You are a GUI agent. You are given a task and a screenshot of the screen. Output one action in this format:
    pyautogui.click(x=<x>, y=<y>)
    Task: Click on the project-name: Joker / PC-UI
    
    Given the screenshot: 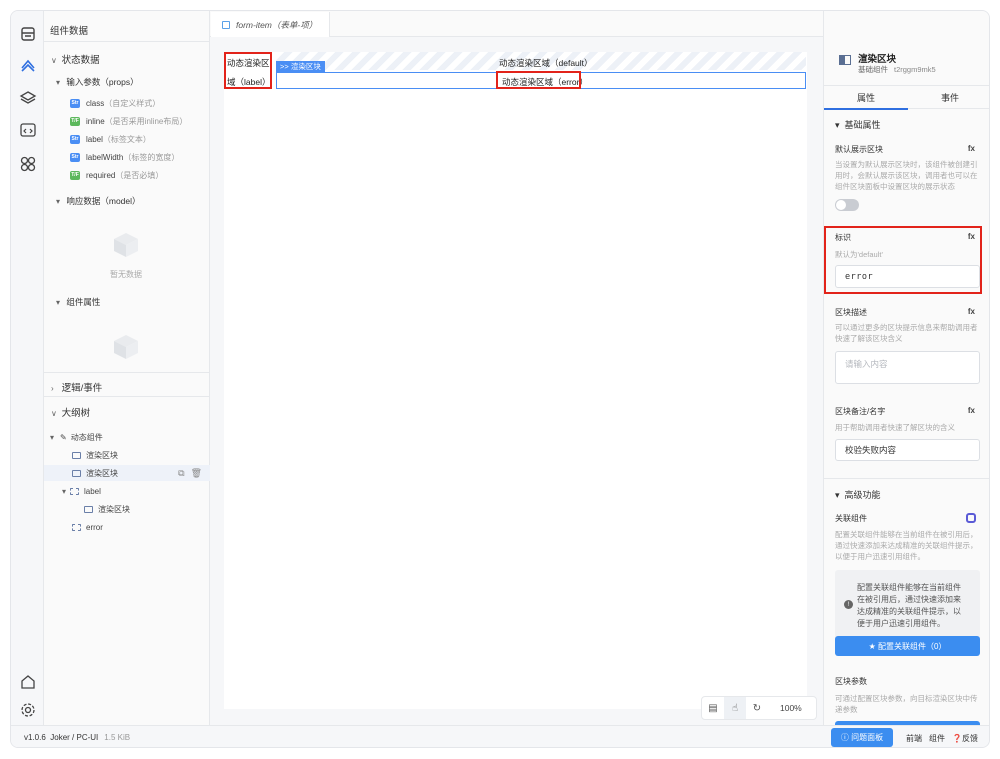 What is the action you would take?
    pyautogui.click(x=74, y=737)
    